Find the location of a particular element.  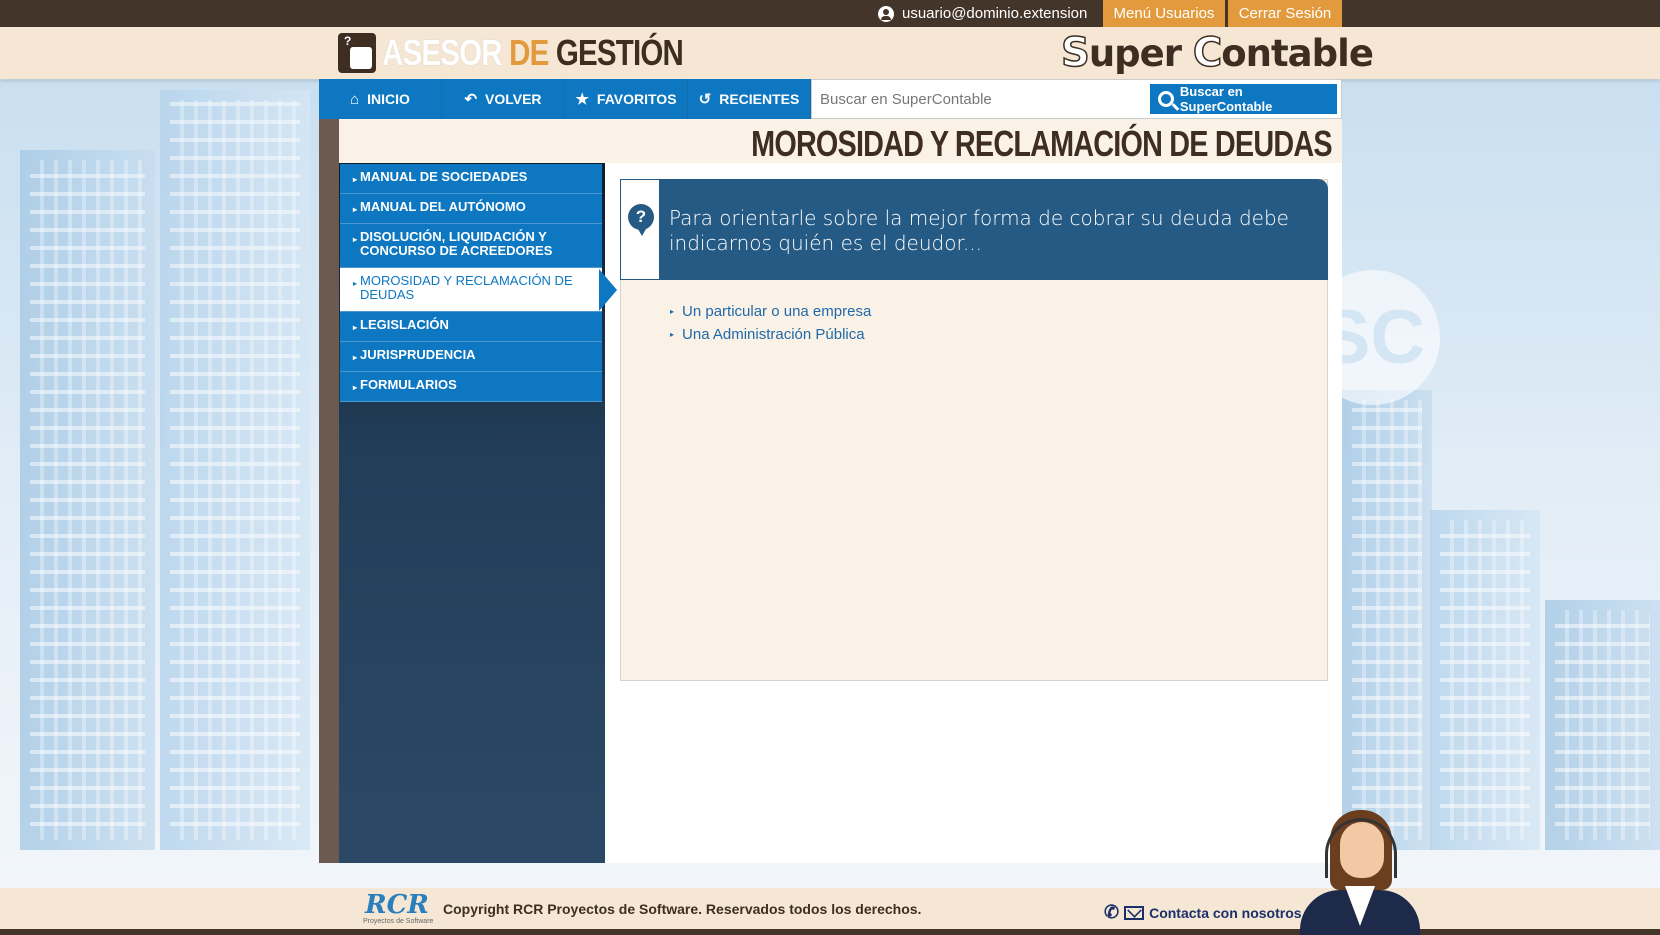

nav-recientes: ↺ RECIENTES is located at coordinates (749, 99).